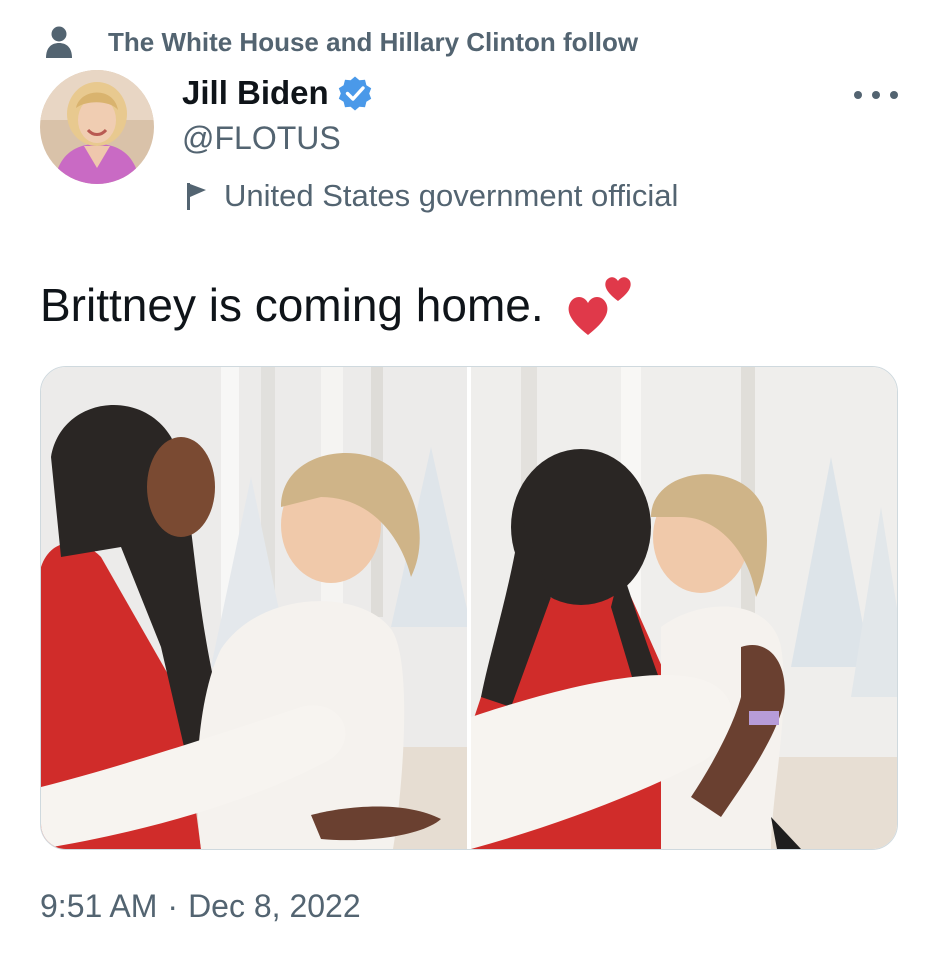 Image resolution: width=936 pixels, height=970 pixels. I want to click on affiliation-label-text: United States government official, so click(451, 195).